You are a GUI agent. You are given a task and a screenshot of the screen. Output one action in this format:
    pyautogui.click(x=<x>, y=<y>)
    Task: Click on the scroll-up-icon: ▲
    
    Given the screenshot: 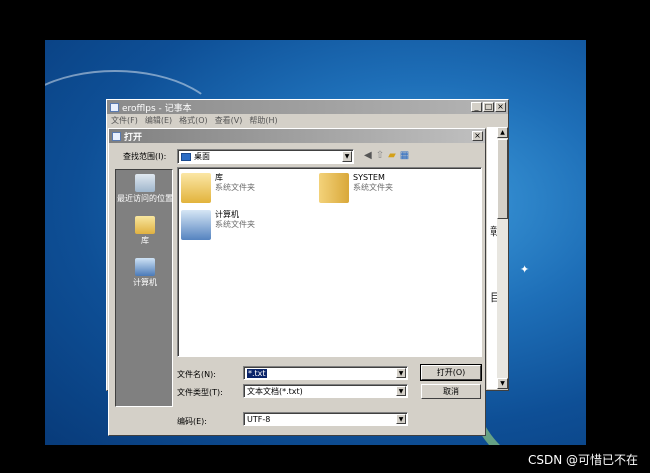 What is the action you would take?
    pyautogui.click(x=502, y=132)
    